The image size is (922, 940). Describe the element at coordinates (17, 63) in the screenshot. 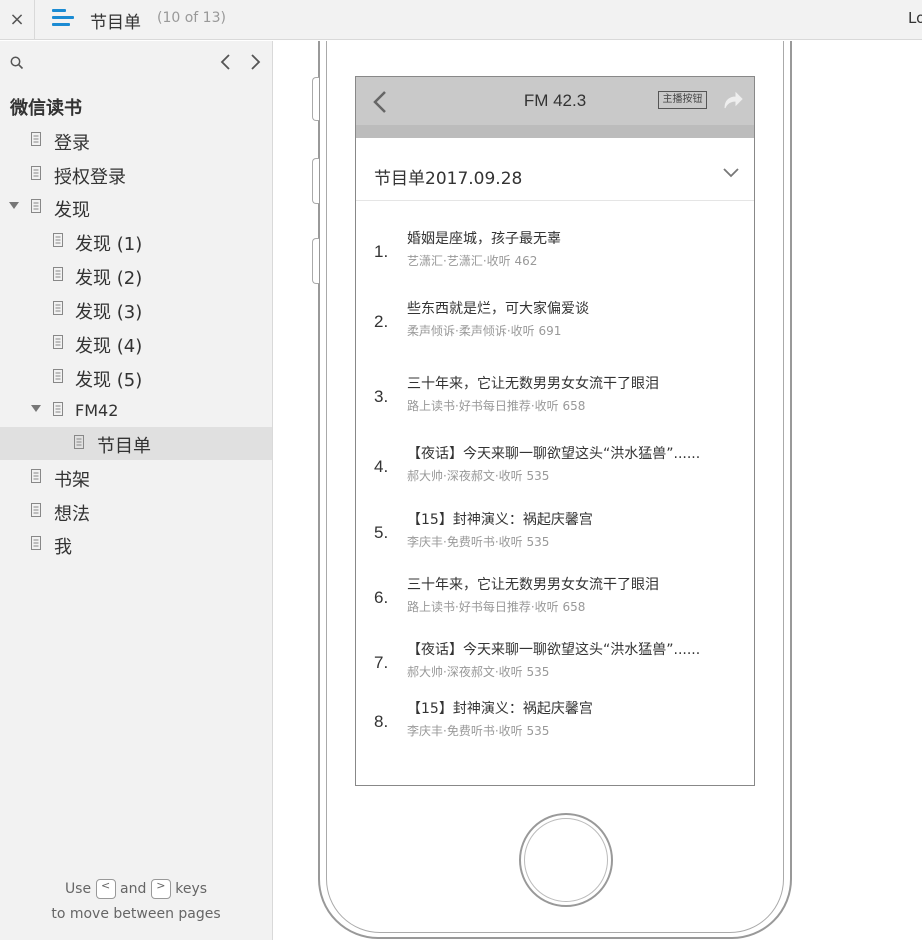

I see `search-icon` at that location.